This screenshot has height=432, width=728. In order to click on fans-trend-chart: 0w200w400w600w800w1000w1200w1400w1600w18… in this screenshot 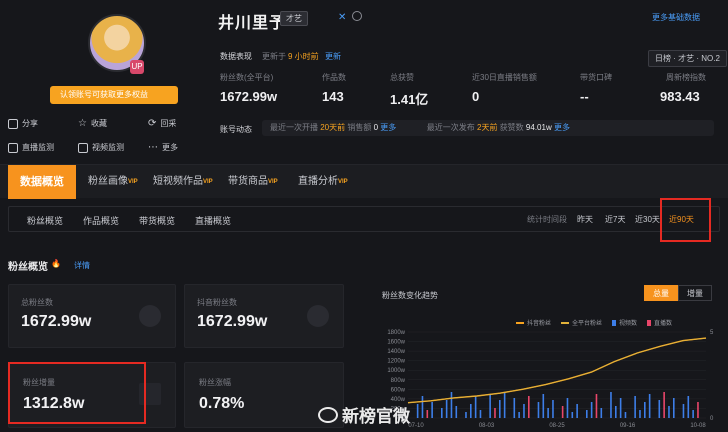, I will do `click(550, 379)`.